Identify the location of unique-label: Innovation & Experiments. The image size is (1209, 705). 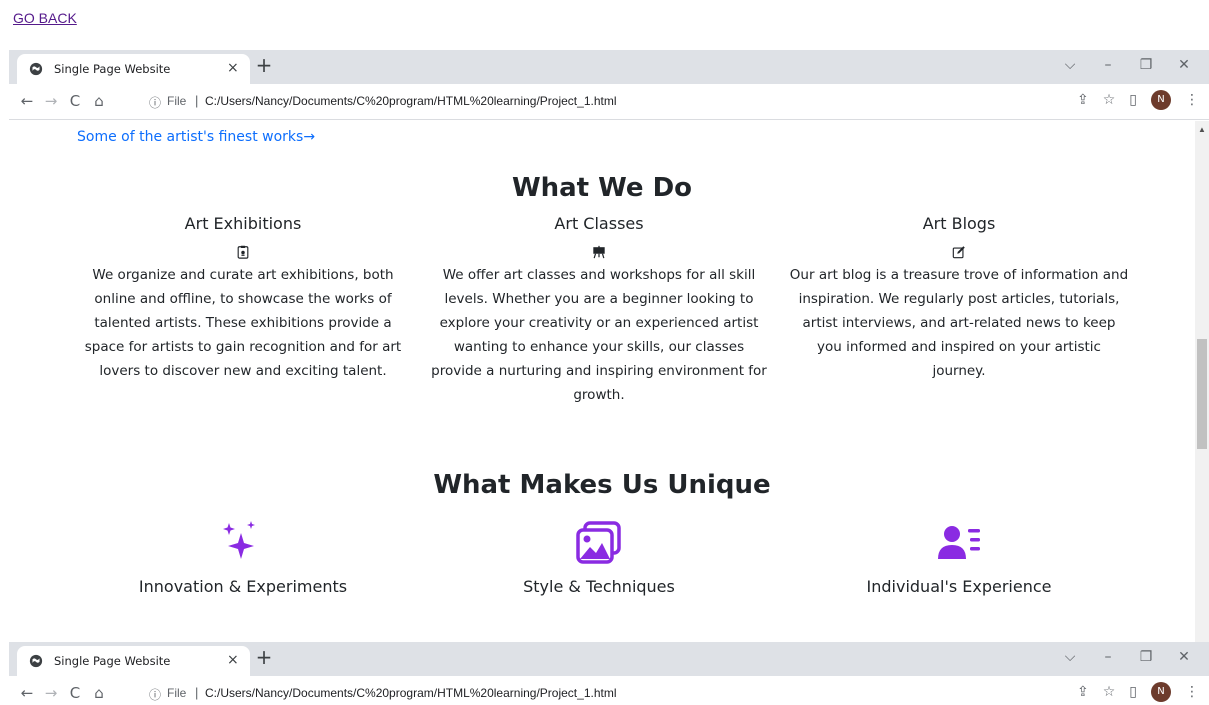
(243, 586).